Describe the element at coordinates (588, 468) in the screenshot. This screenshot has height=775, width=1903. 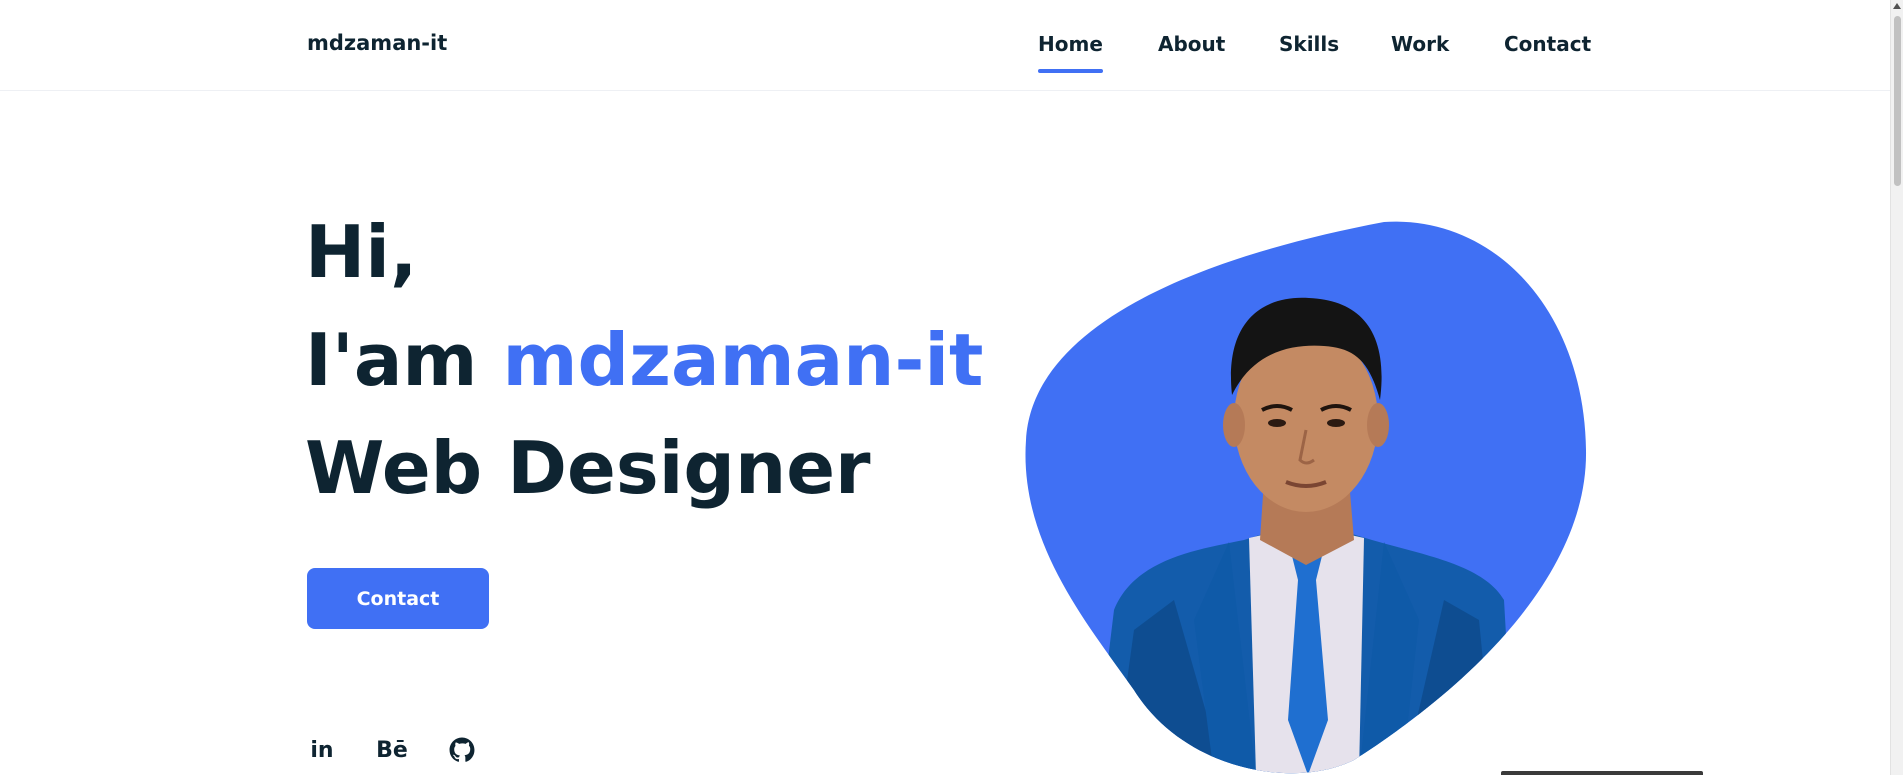
I see `hero-role: Web Designer` at that location.